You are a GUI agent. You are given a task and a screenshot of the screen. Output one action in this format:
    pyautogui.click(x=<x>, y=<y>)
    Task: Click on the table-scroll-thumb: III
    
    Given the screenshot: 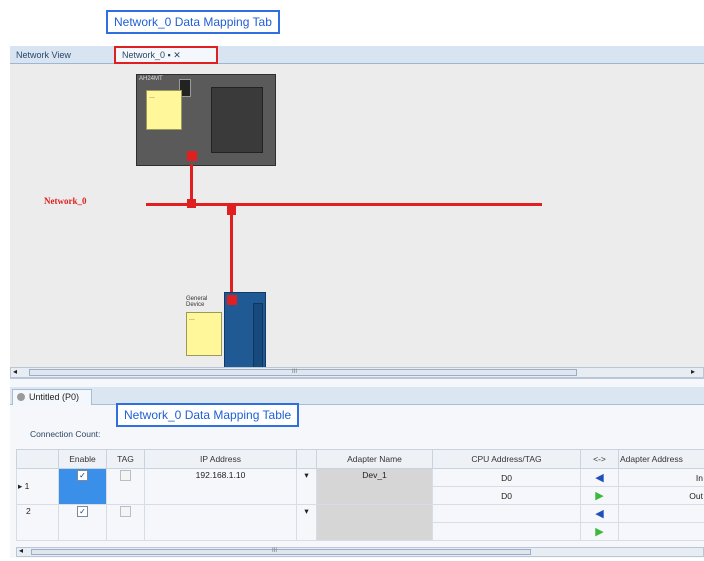 What is the action you would take?
    pyautogui.click(x=281, y=551)
    